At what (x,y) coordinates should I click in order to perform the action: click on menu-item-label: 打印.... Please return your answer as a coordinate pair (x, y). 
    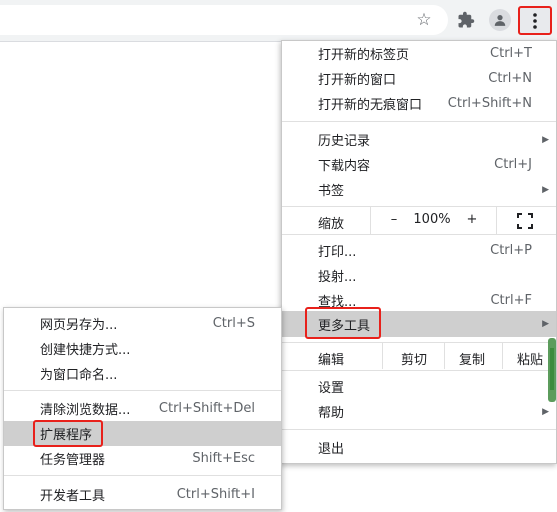
    Looking at the image, I should click on (337, 252).